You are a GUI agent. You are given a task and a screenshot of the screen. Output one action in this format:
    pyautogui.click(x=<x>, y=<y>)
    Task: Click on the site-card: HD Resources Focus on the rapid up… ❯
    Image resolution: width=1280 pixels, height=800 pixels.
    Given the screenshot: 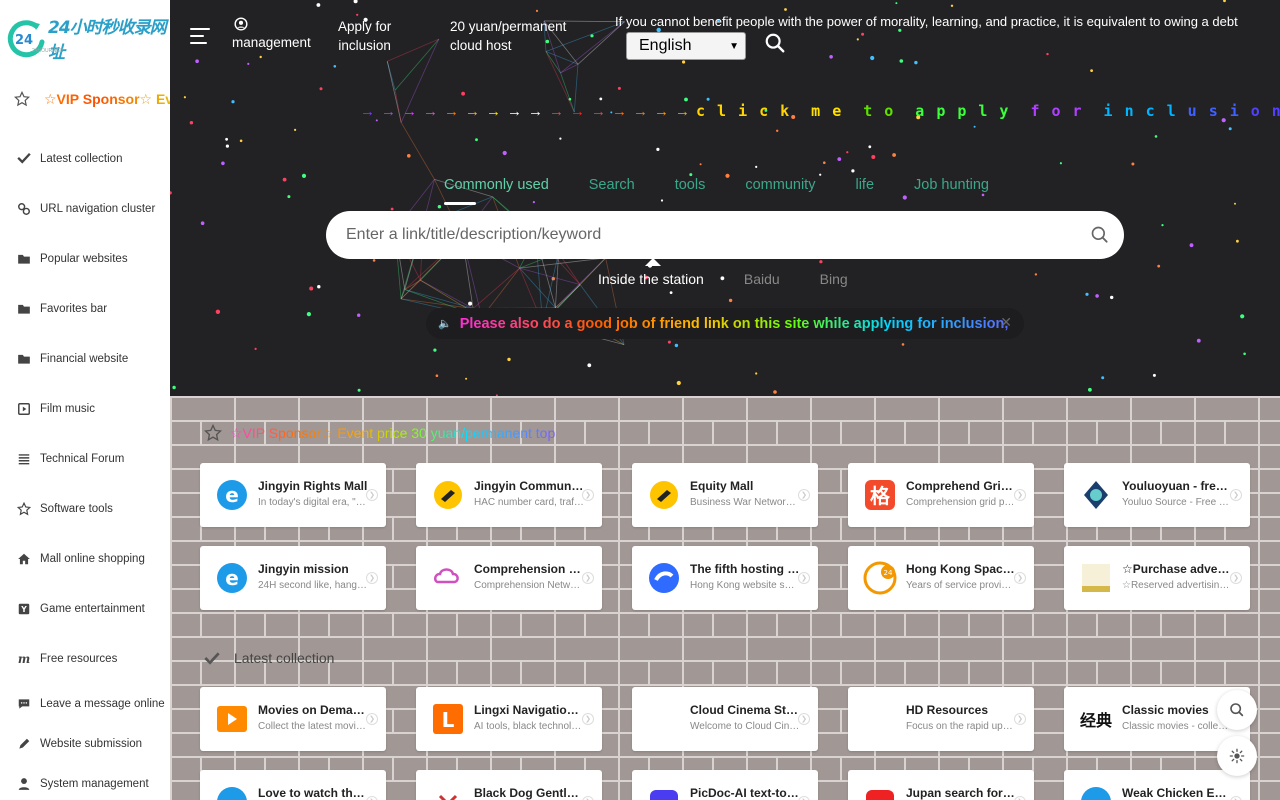 What is the action you would take?
    pyautogui.click(x=941, y=719)
    